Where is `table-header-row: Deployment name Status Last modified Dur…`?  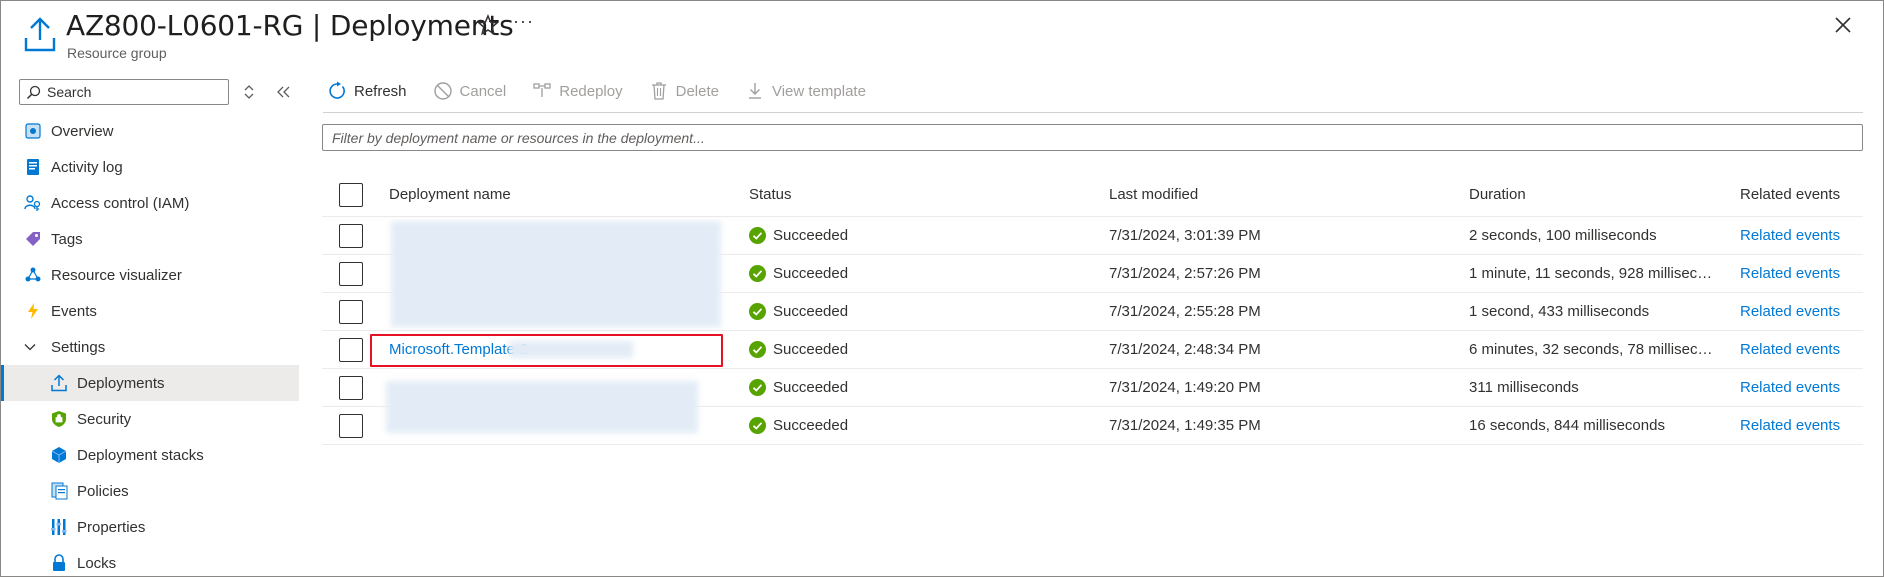 table-header-row: Deployment name Status Last modified Dur… is located at coordinates (1092, 195).